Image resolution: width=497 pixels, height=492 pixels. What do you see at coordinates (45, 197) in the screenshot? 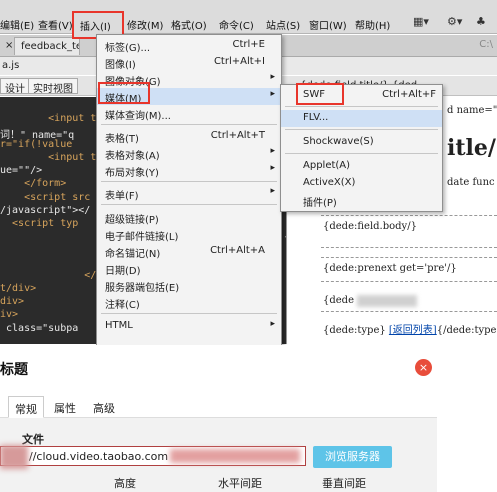
I see `code-line: <script src` at bounding box center [45, 197].